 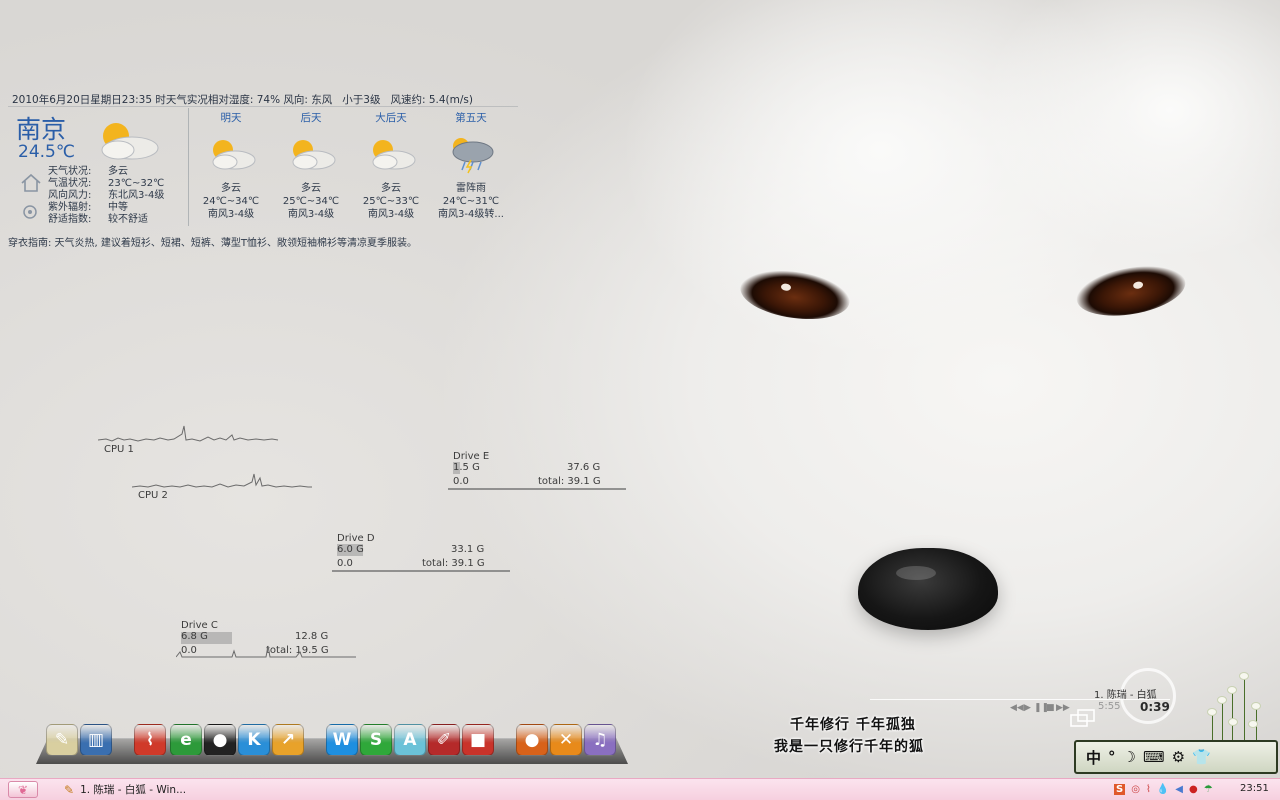 I want to click on kugou-icon: K, so click(x=254, y=740).